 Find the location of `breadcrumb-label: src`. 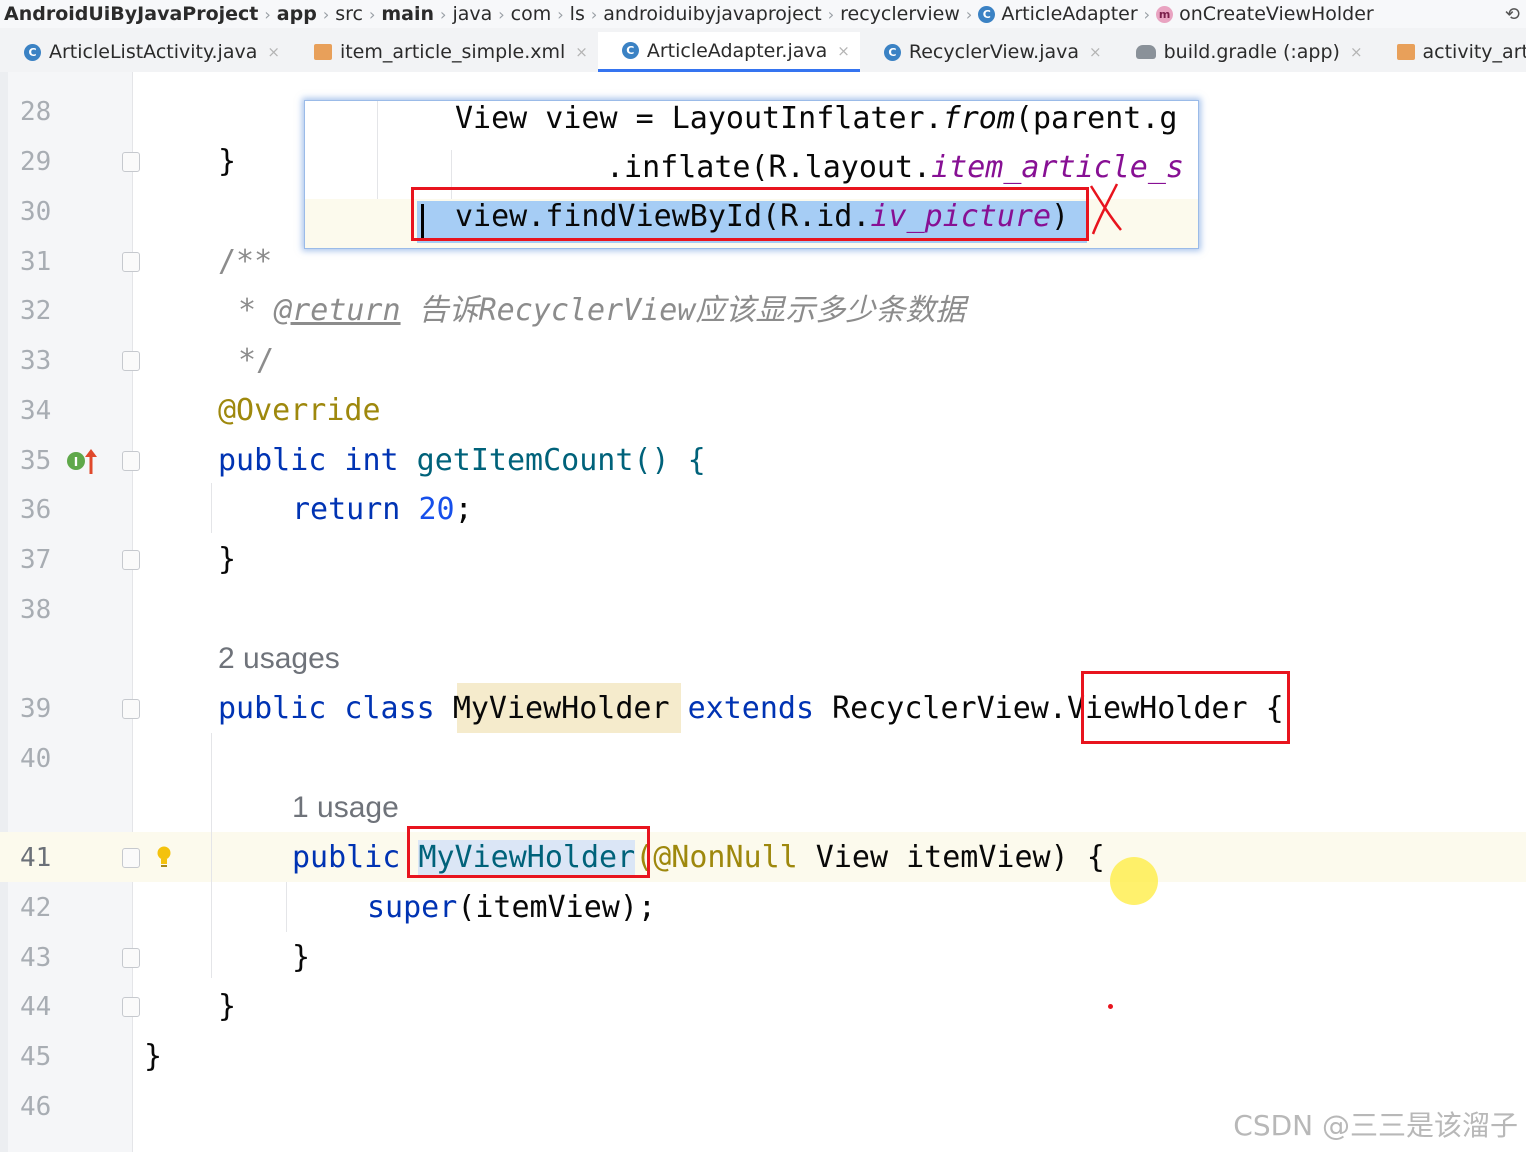

breadcrumb-label: src is located at coordinates (349, 14).